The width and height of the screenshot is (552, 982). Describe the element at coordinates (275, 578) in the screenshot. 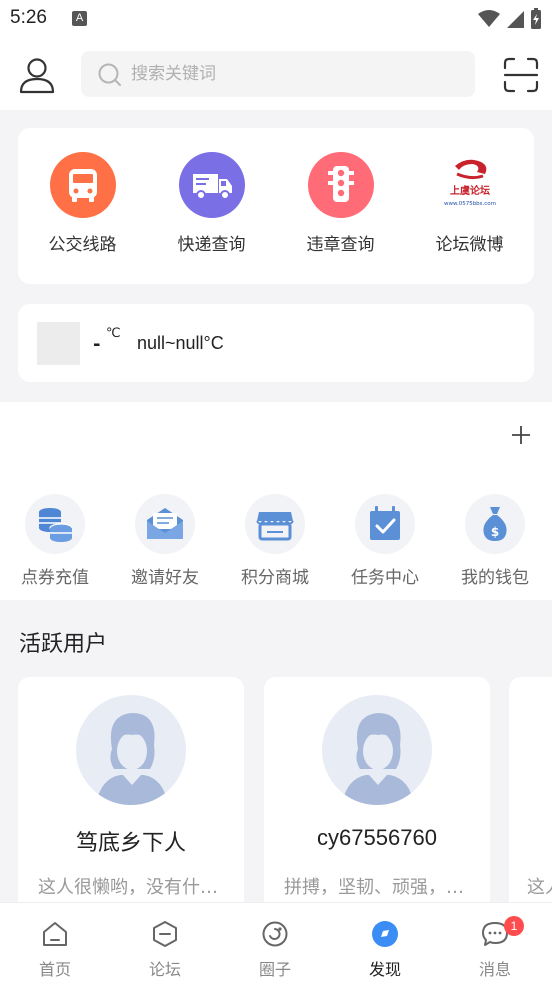

I see `tool-label: 积分商城` at that location.